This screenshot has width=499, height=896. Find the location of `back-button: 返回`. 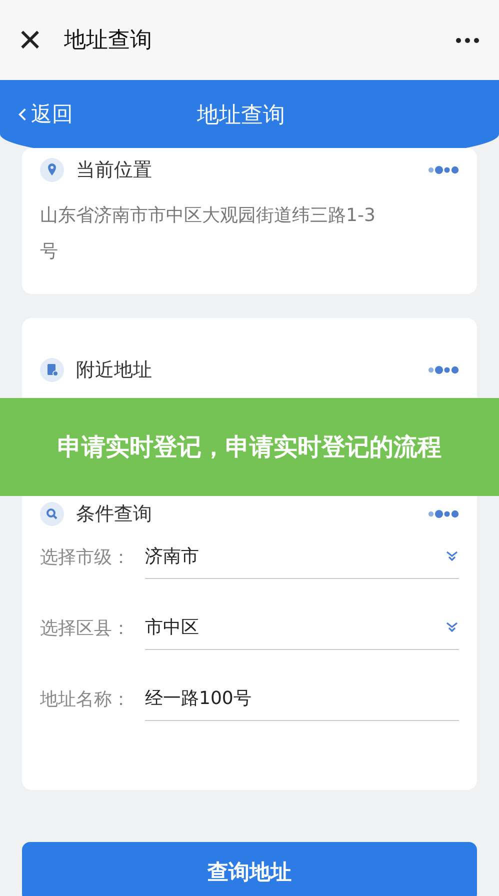

back-button: 返回 is located at coordinates (45, 114).